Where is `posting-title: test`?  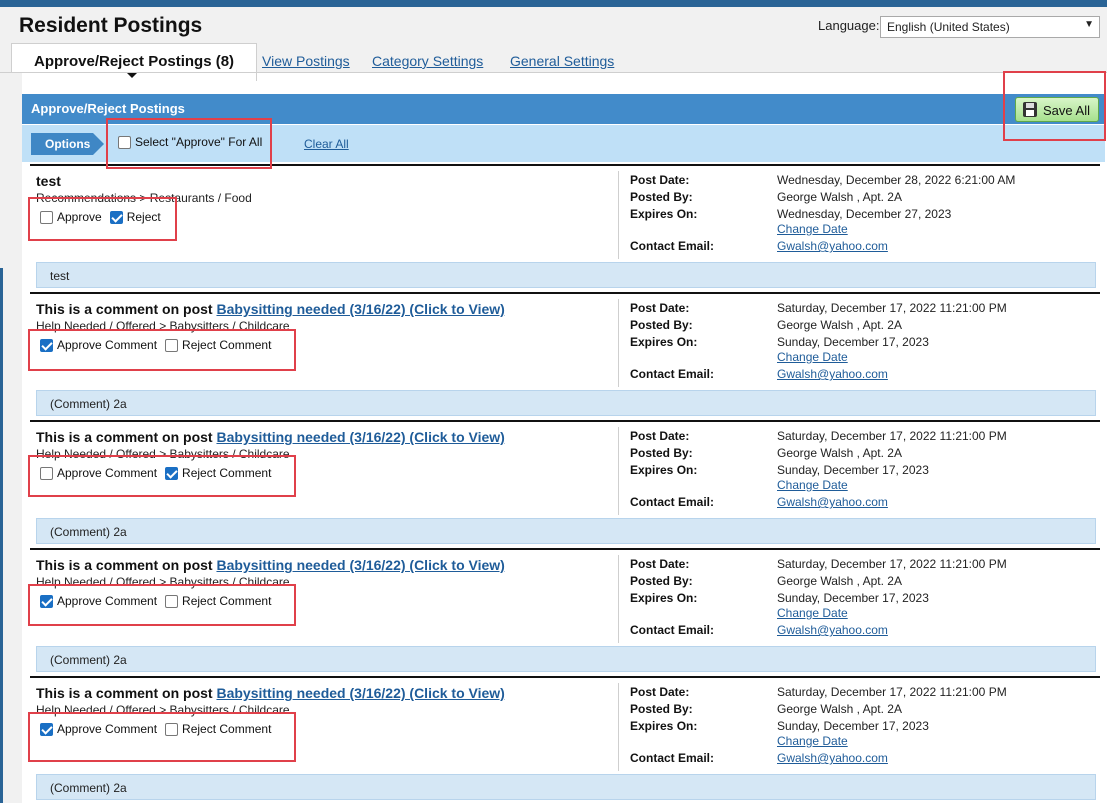
posting-title: test is located at coordinates (48, 181).